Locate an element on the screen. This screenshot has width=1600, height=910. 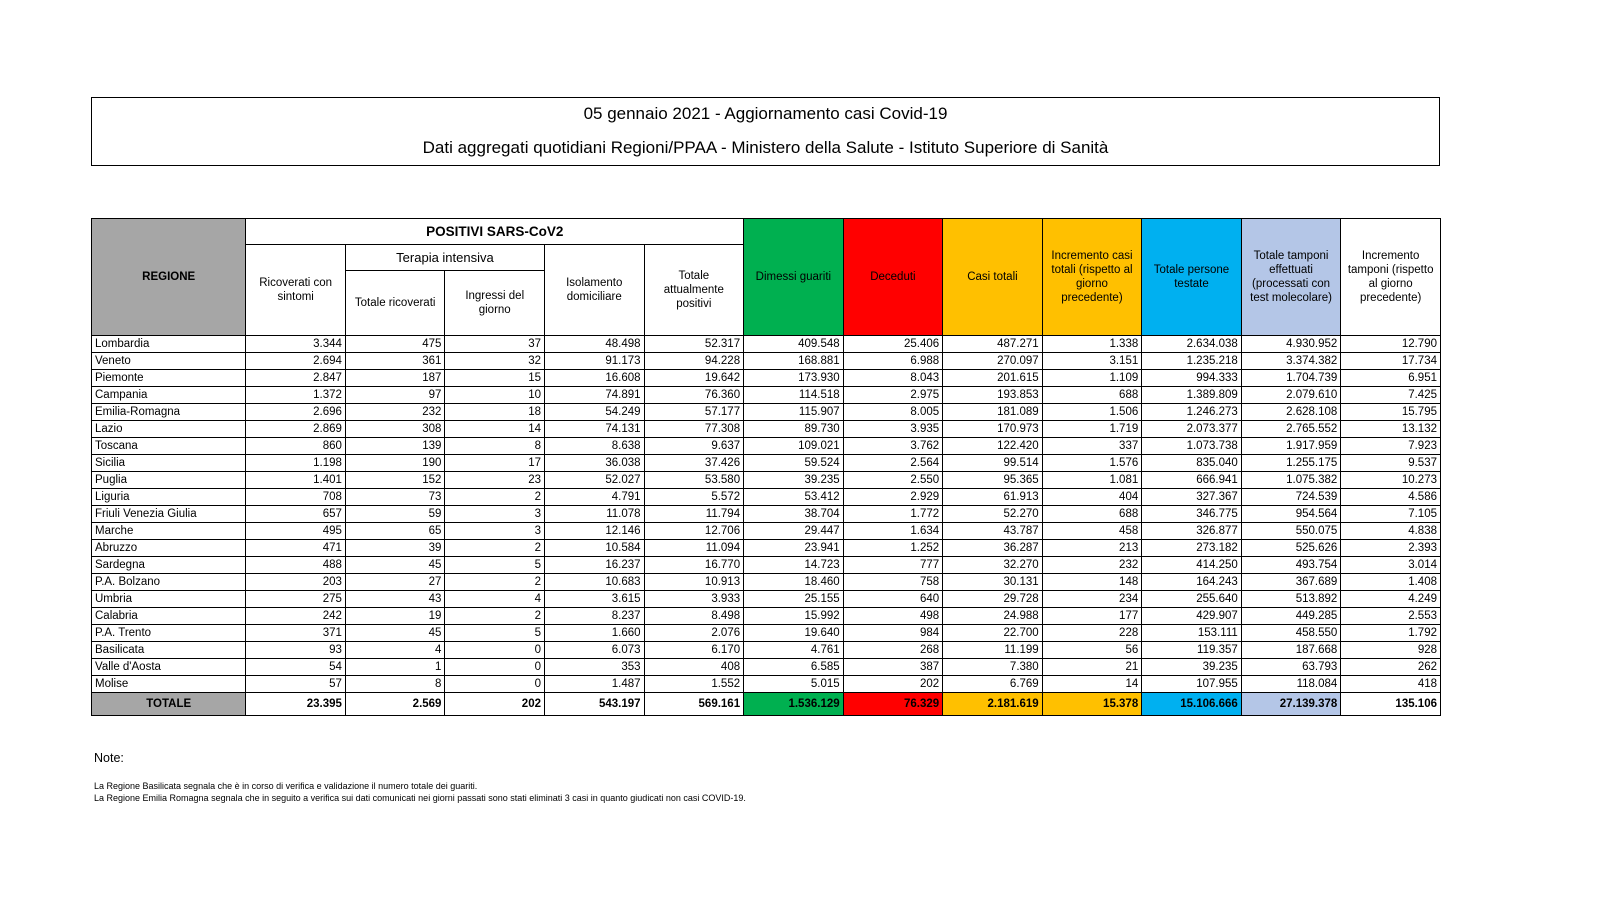
region-name: P.A. Bolzano is located at coordinates (168, 582).